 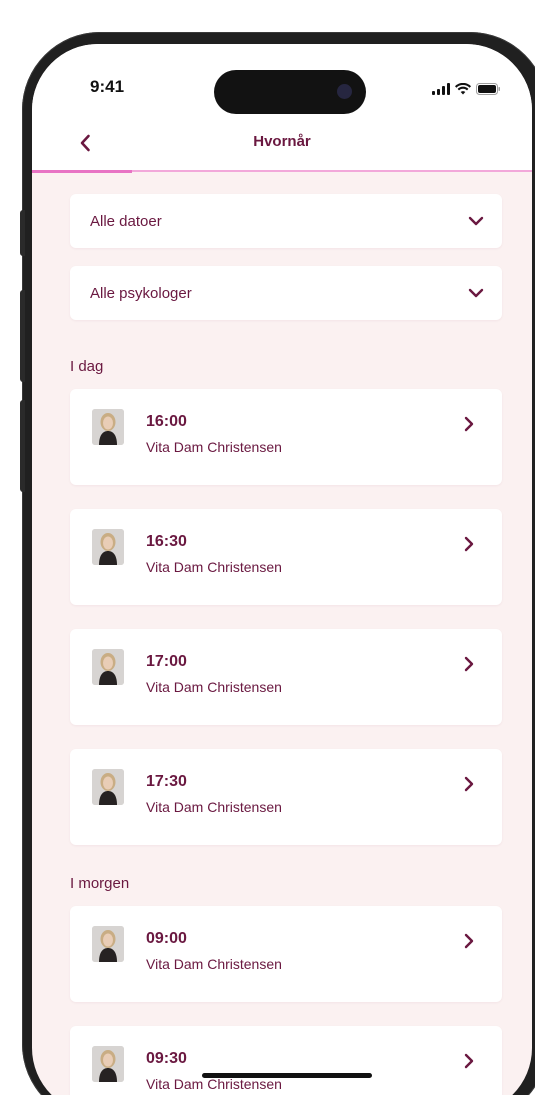 I want to click on home-indicator, so click(x=287, y=1075).